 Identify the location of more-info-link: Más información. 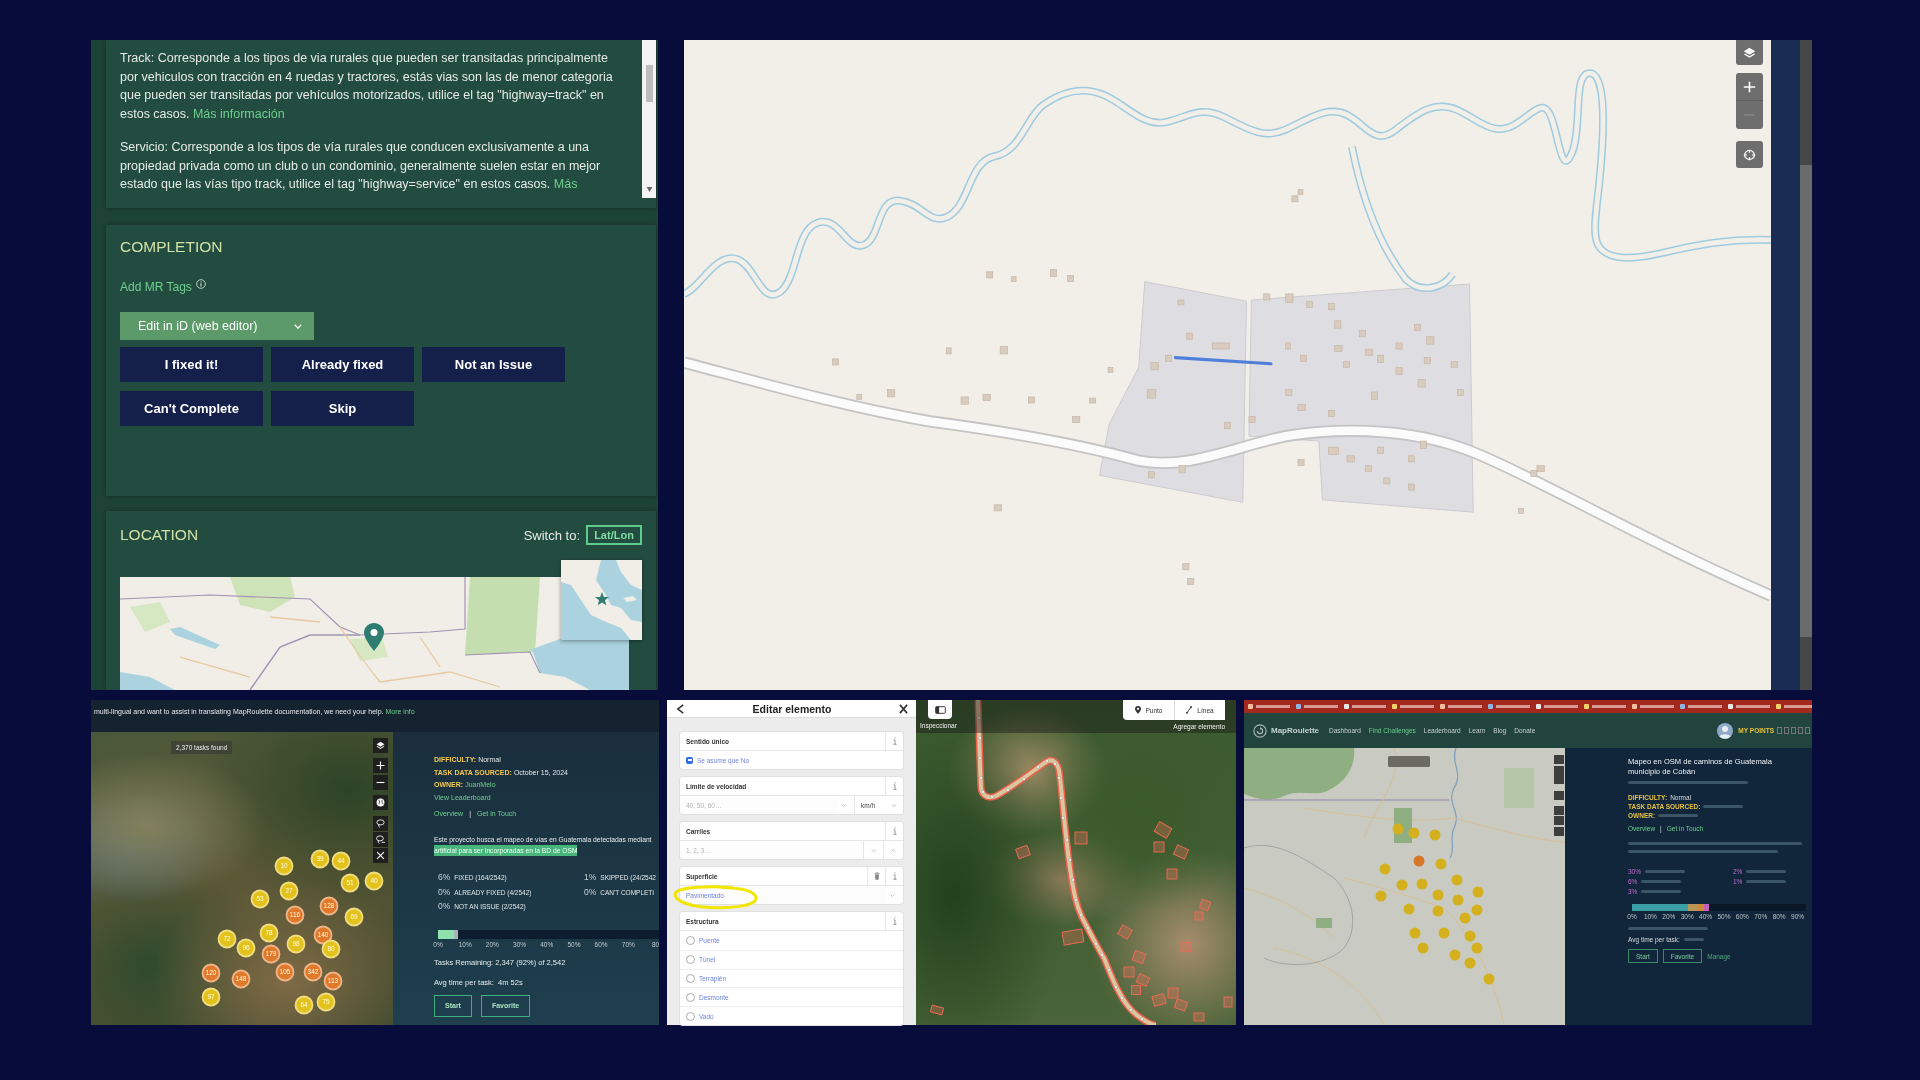
(238, 114).